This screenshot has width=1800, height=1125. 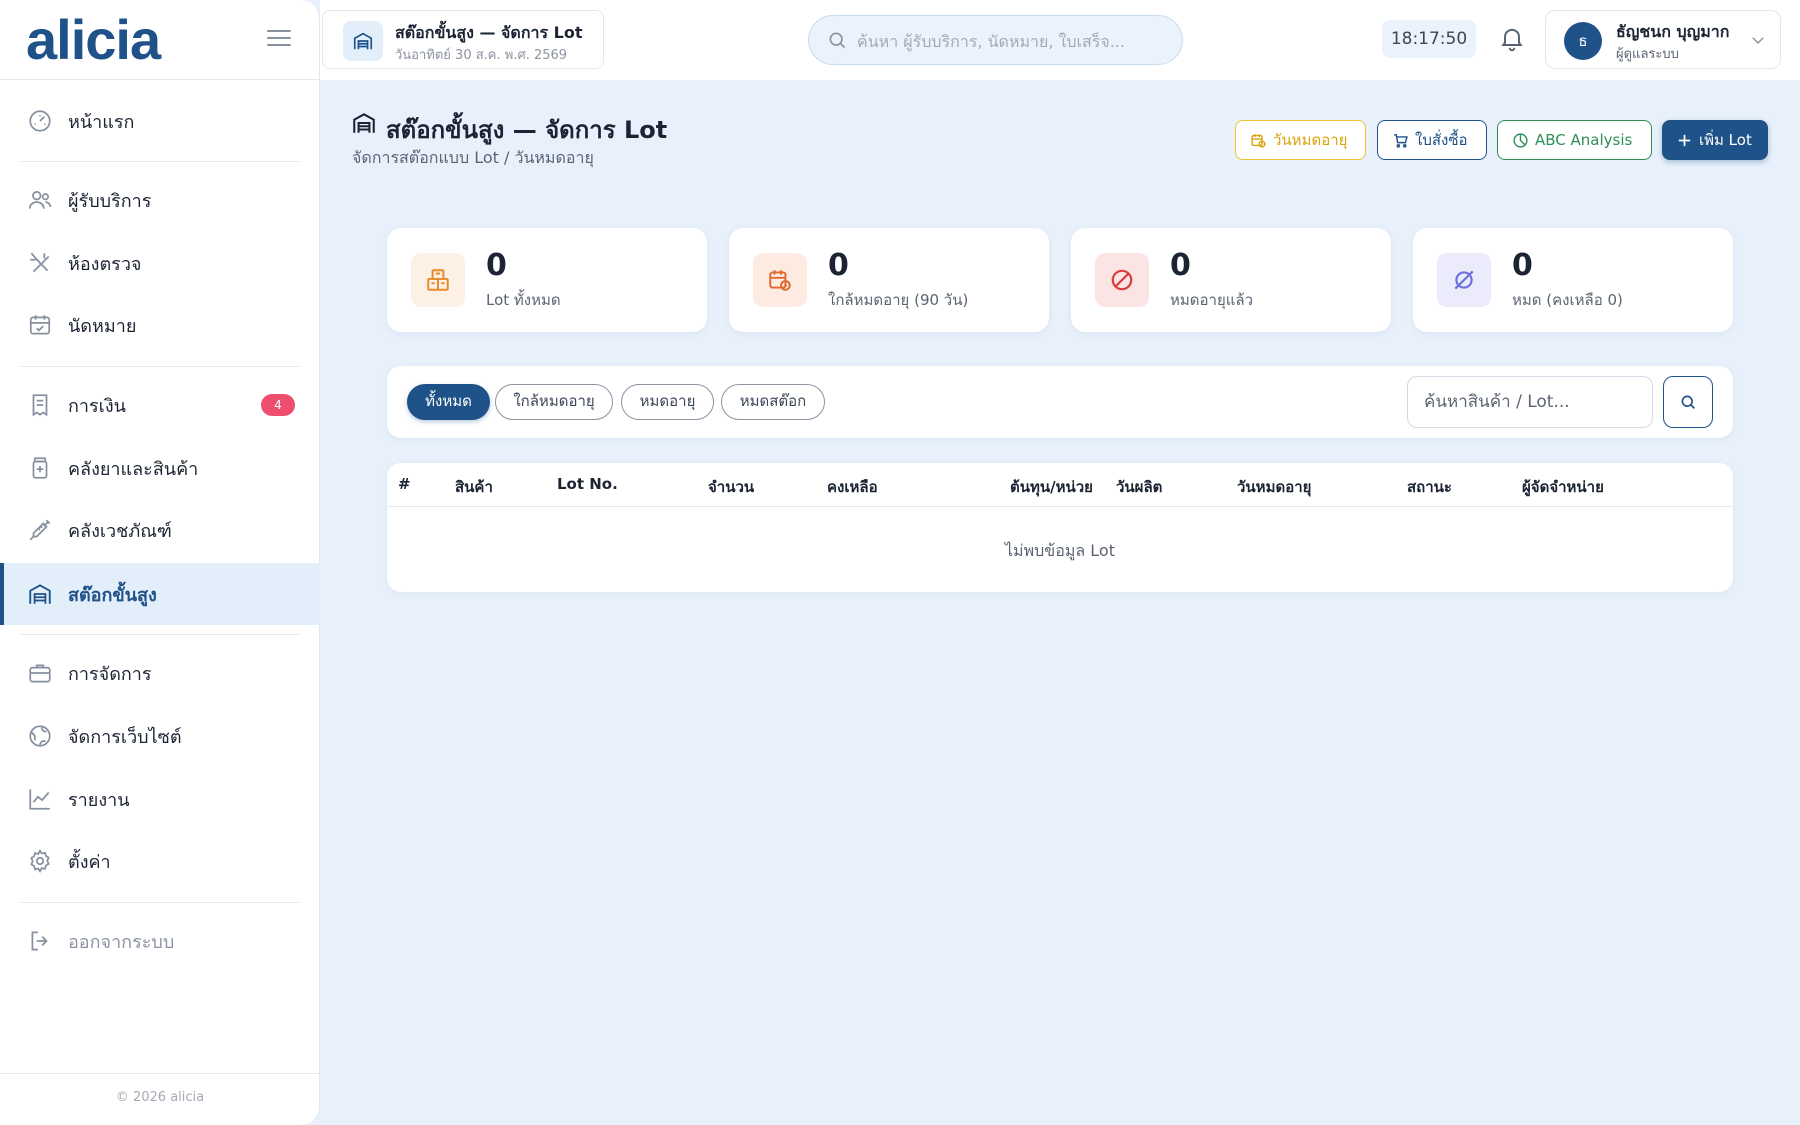 I want to click on ban-icon, so click(x=1122, y=280).